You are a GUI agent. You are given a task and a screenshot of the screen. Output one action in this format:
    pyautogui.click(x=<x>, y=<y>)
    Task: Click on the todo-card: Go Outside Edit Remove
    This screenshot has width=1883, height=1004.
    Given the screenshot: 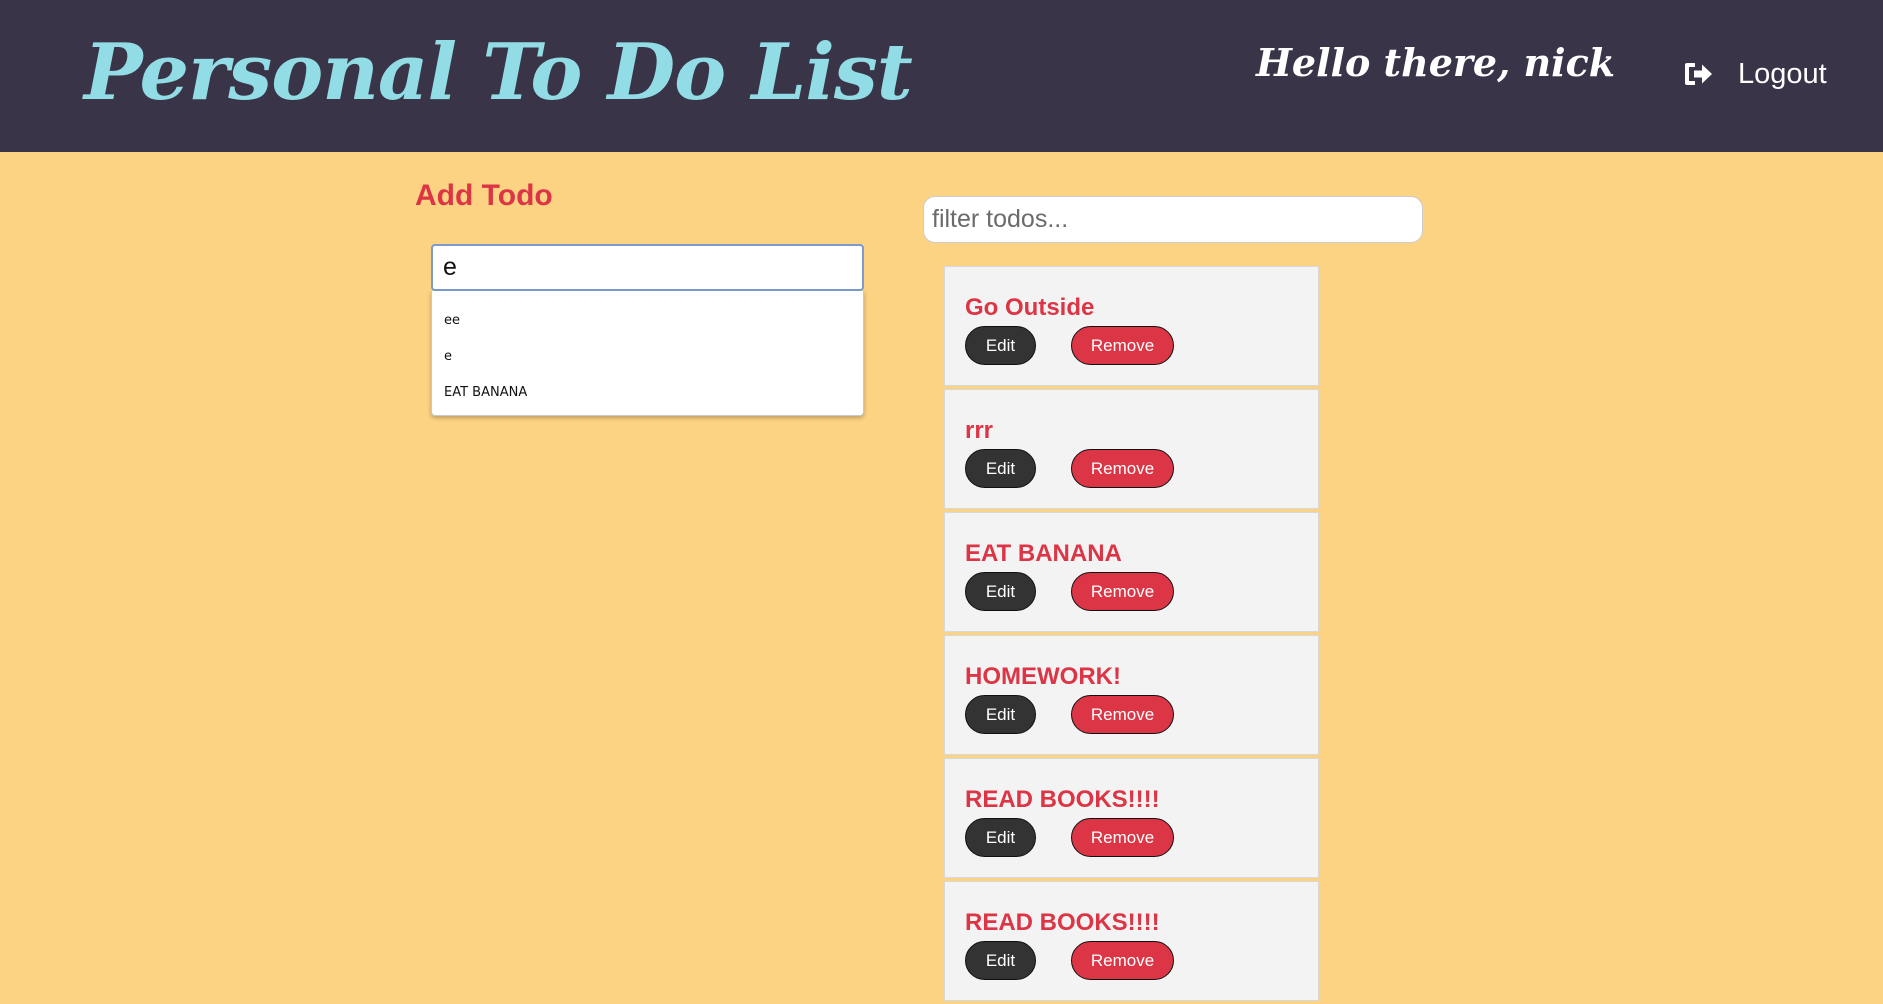 What is the action you would take?
    pyautogui.click(x=1131, y=326)
    